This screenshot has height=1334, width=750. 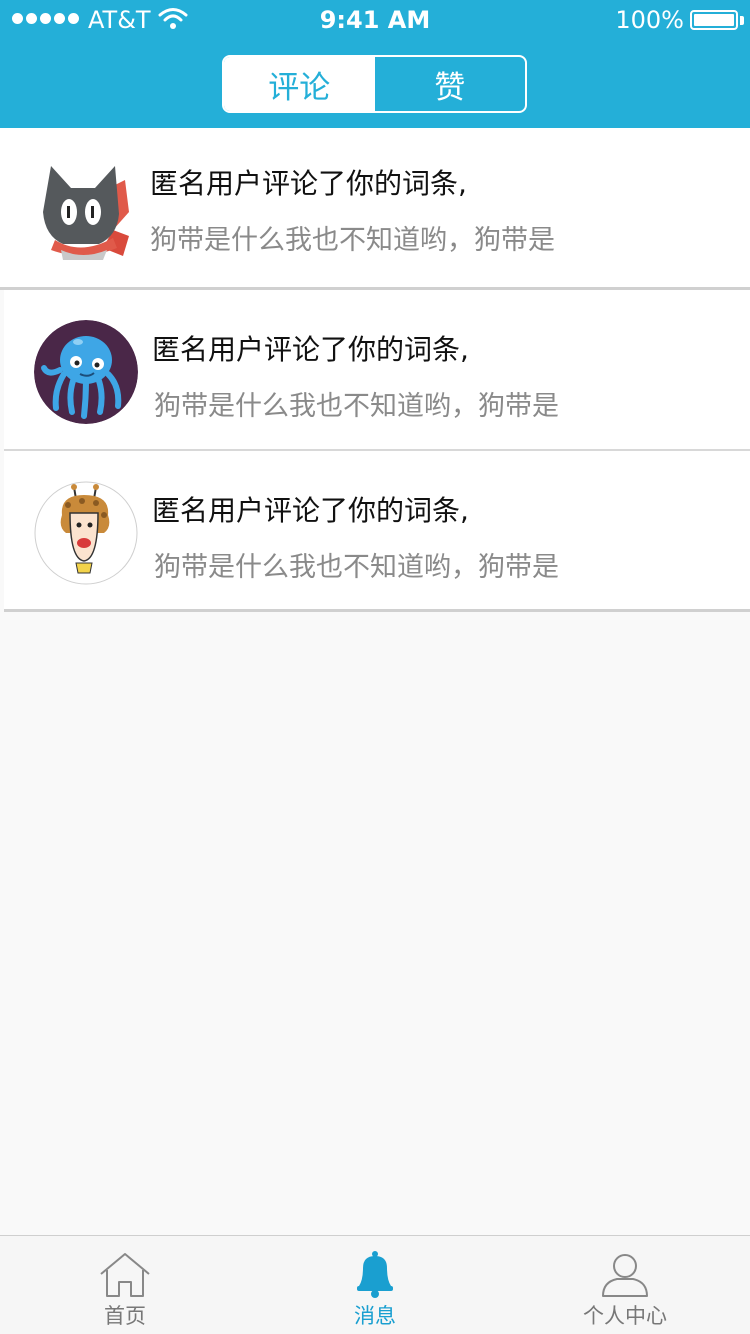 I want to click on segmented-control: 评论 赞, so click(x=374, y=84).